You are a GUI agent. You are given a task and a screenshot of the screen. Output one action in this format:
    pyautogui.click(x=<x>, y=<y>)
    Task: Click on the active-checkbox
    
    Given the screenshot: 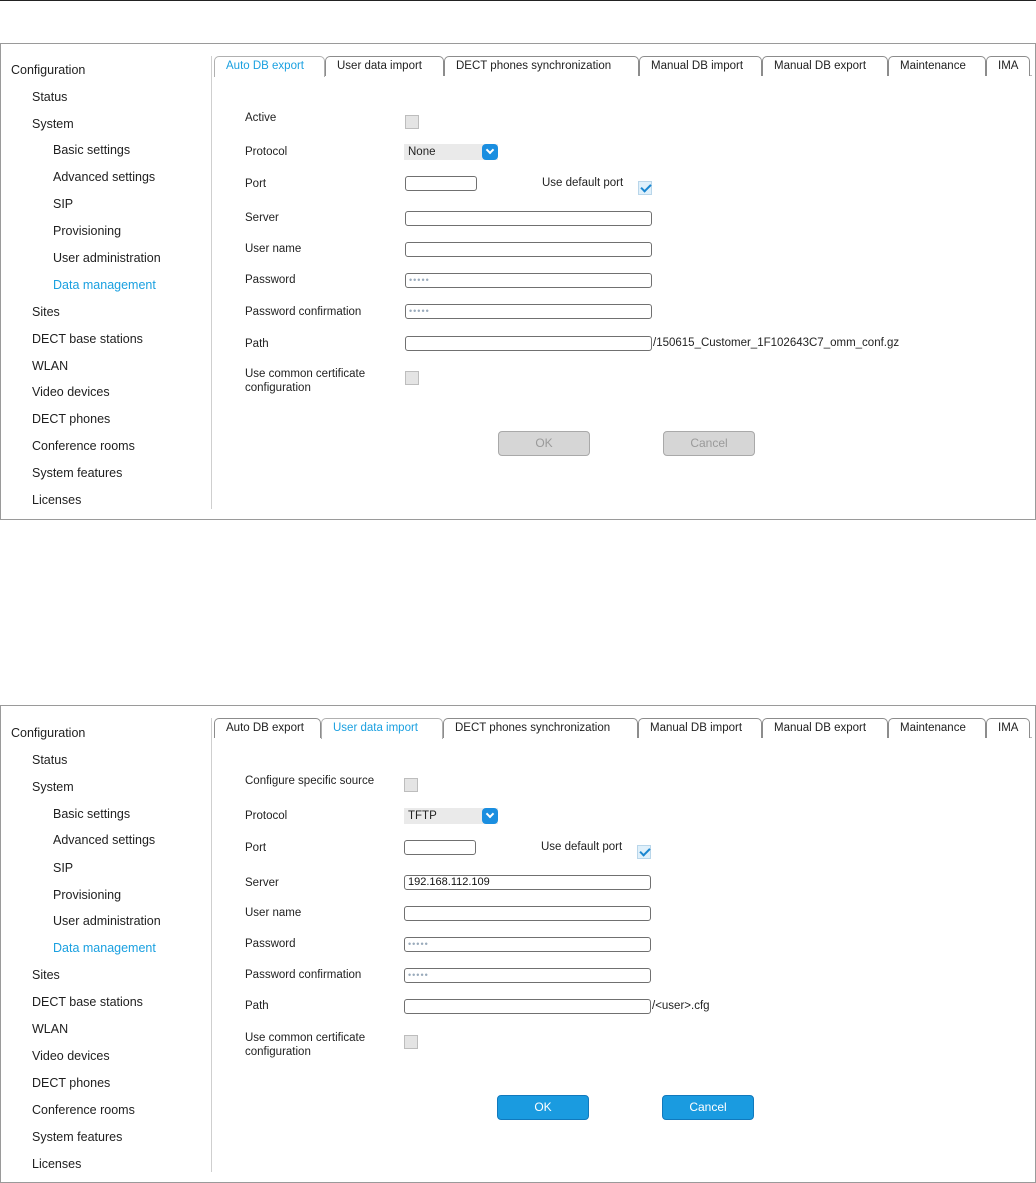 What is the action you would take?
    pyautogui.click(x=412, y=122)
    